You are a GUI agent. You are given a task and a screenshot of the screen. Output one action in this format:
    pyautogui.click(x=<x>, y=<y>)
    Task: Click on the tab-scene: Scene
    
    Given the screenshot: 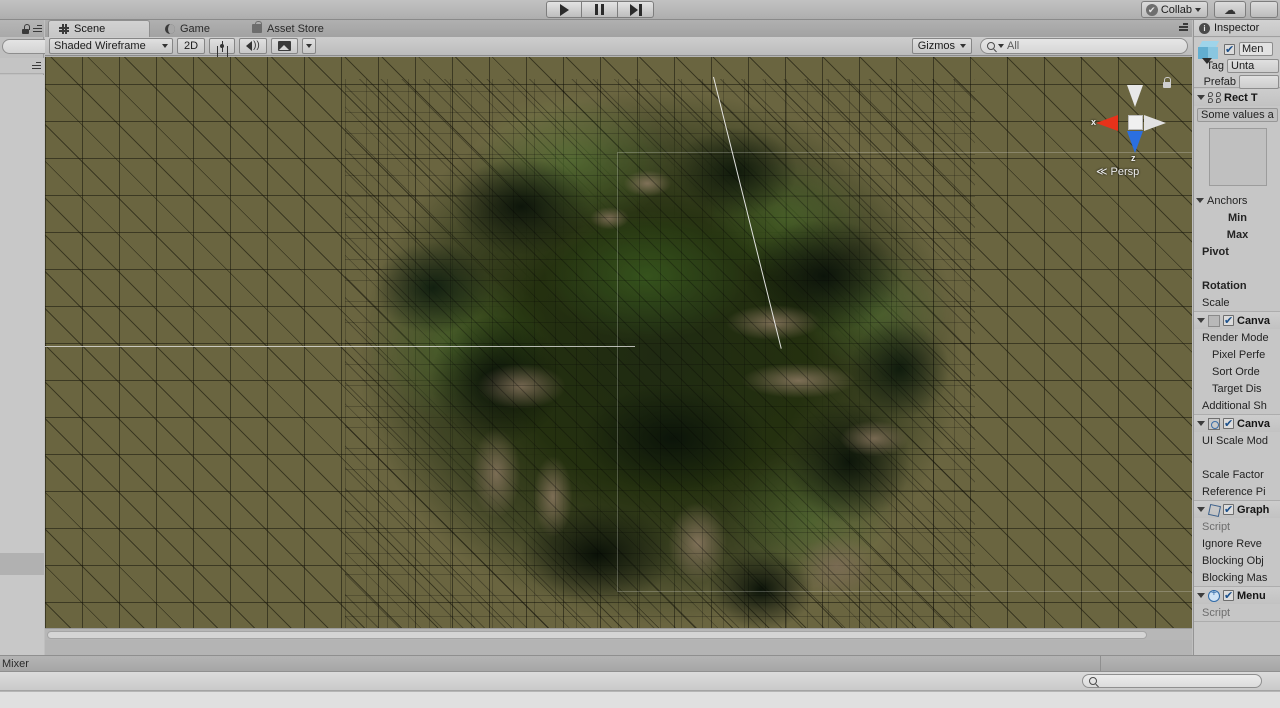 What is the action you would take?
    pyautogui.click(x=99, y=28)
    